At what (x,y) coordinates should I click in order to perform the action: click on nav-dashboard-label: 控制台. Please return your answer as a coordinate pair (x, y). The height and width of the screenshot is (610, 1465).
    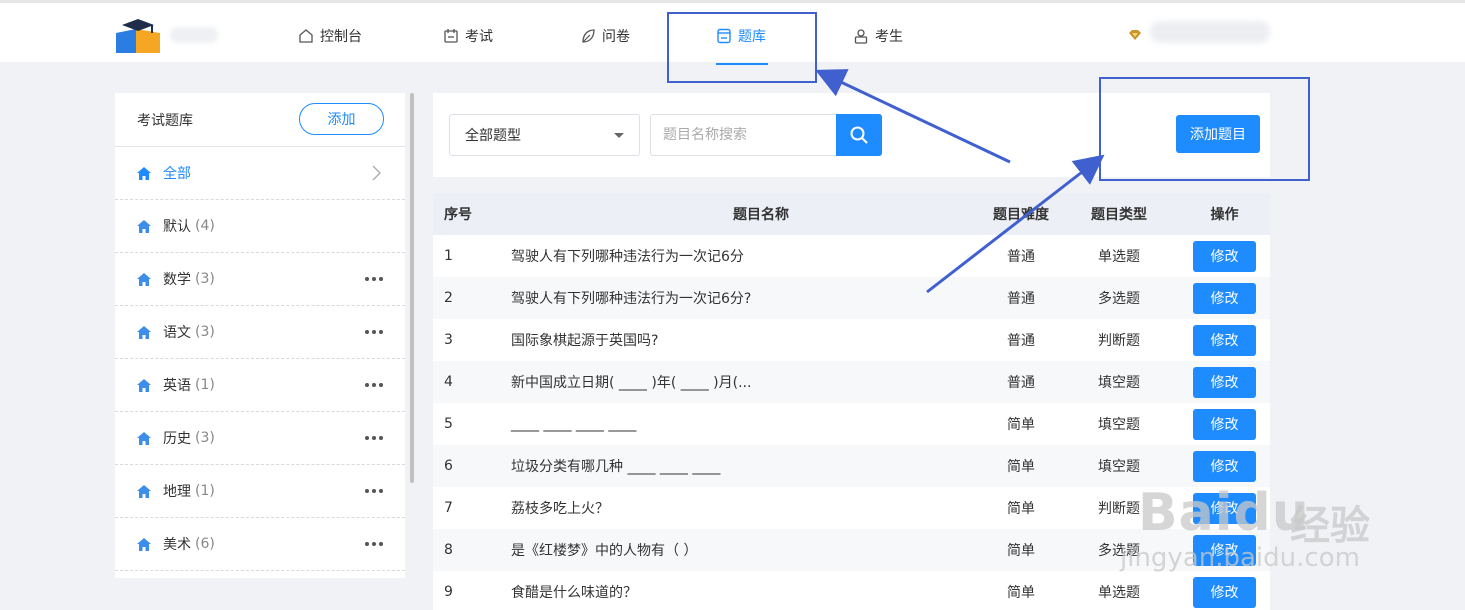
    Looking at the image, I should click on (341, 37).